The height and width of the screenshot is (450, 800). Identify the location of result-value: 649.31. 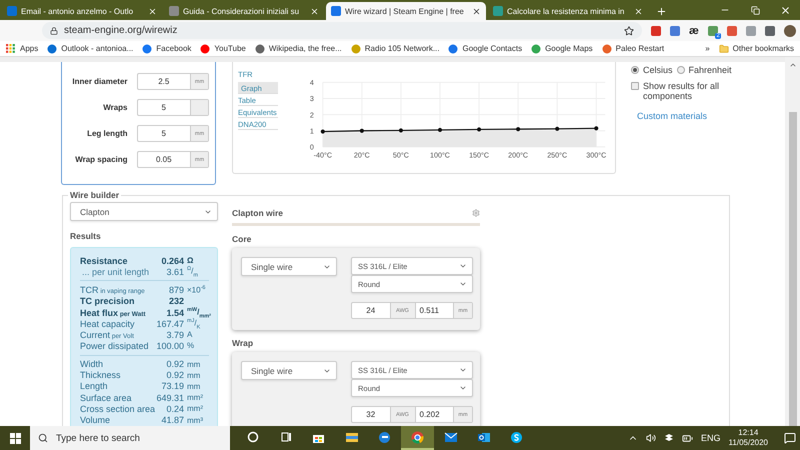
(170, 397).